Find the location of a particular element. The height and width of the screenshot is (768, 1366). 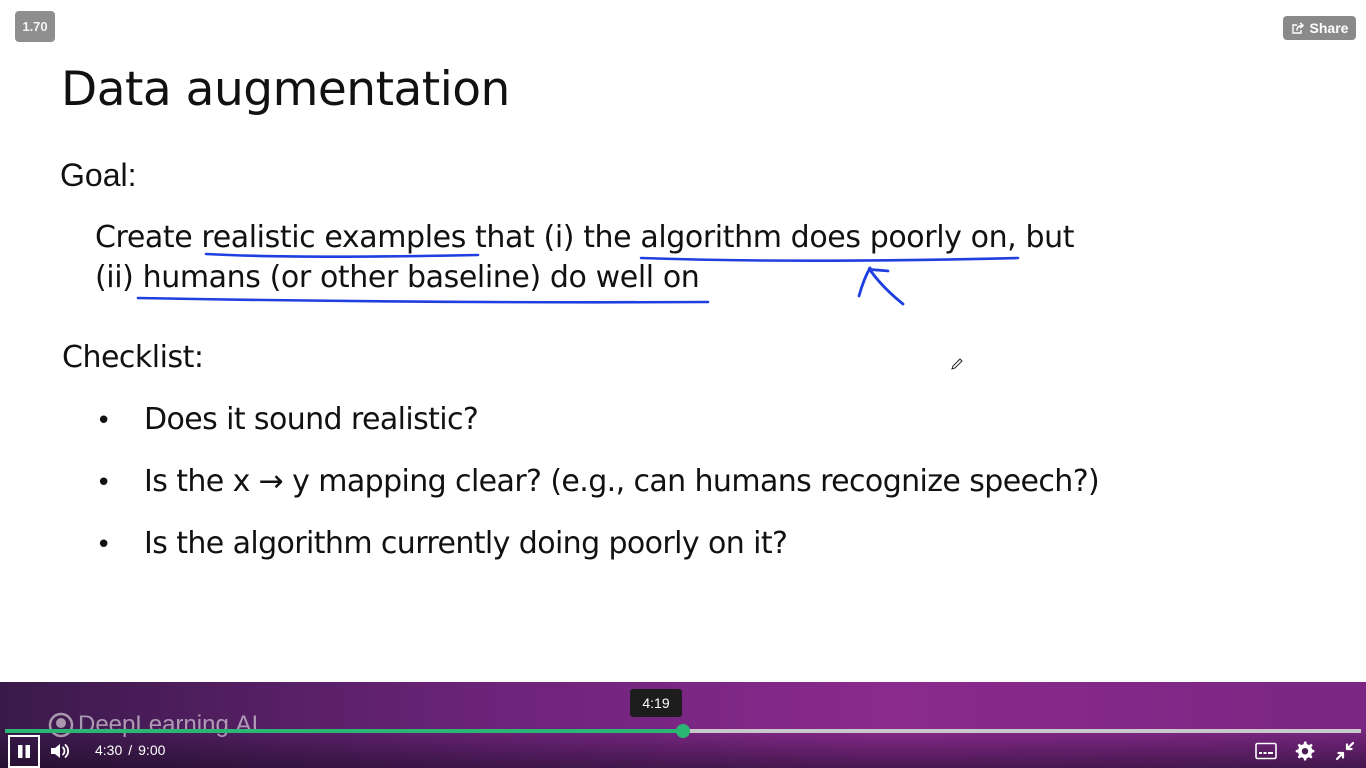

underline-humans-do-well is located at coordinates (423, 300).